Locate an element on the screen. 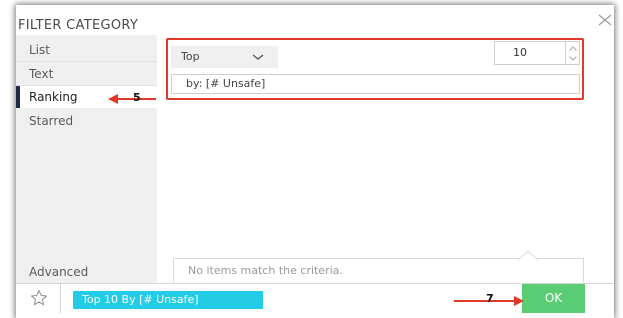  active-indicator is located at coordinates (18, 97).